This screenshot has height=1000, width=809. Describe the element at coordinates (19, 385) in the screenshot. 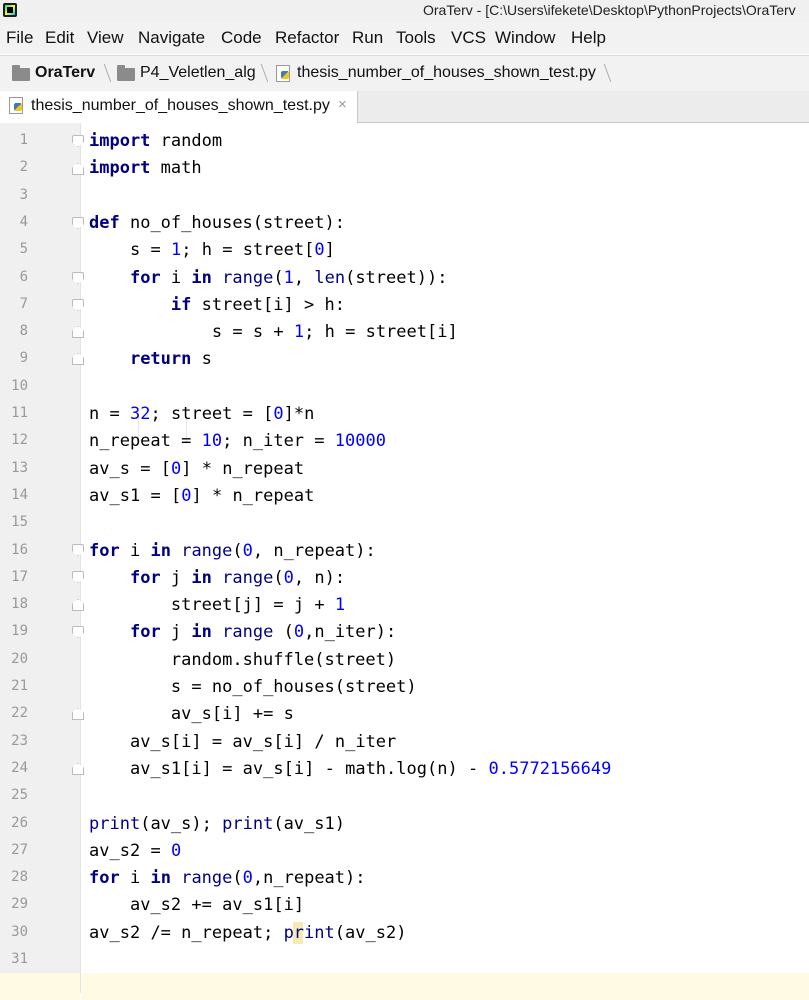

I see `line-number: 10` at that location.